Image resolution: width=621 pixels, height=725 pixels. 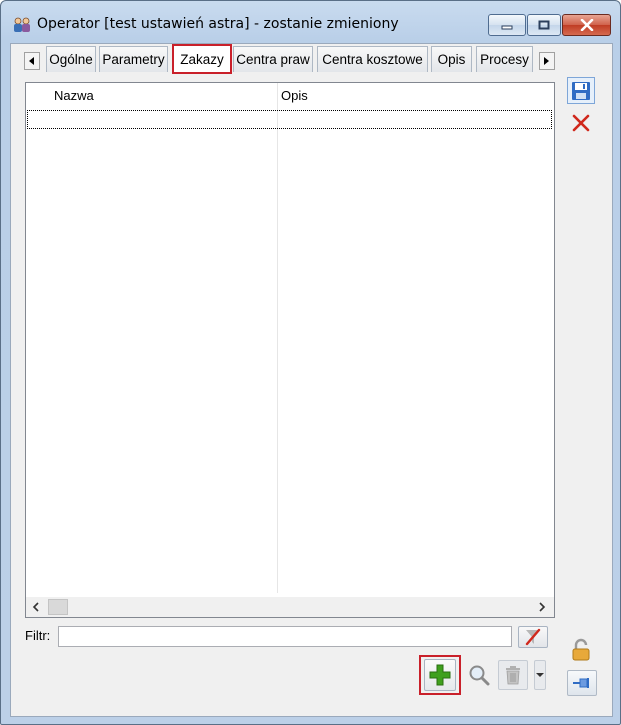 What do you see at coordinates (289, 119) in the screenshot?
I see `table-row` at bounding box center [289, 119].